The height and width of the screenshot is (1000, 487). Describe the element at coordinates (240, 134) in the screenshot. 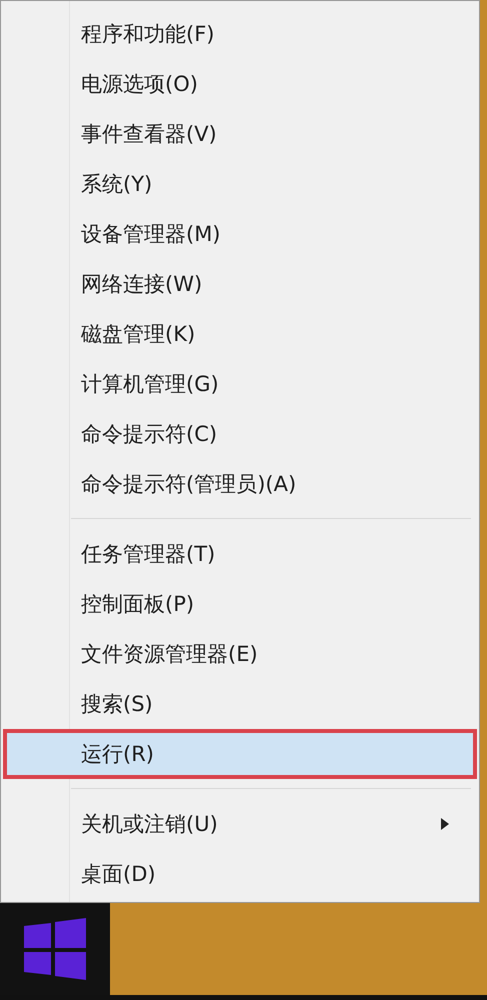

I see `menu-item: 事件查看器(V)` at that location.